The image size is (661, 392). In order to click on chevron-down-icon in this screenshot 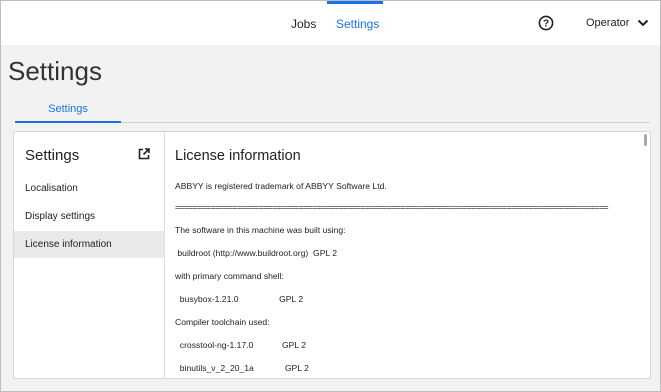, I will do `click(643, 23)`.